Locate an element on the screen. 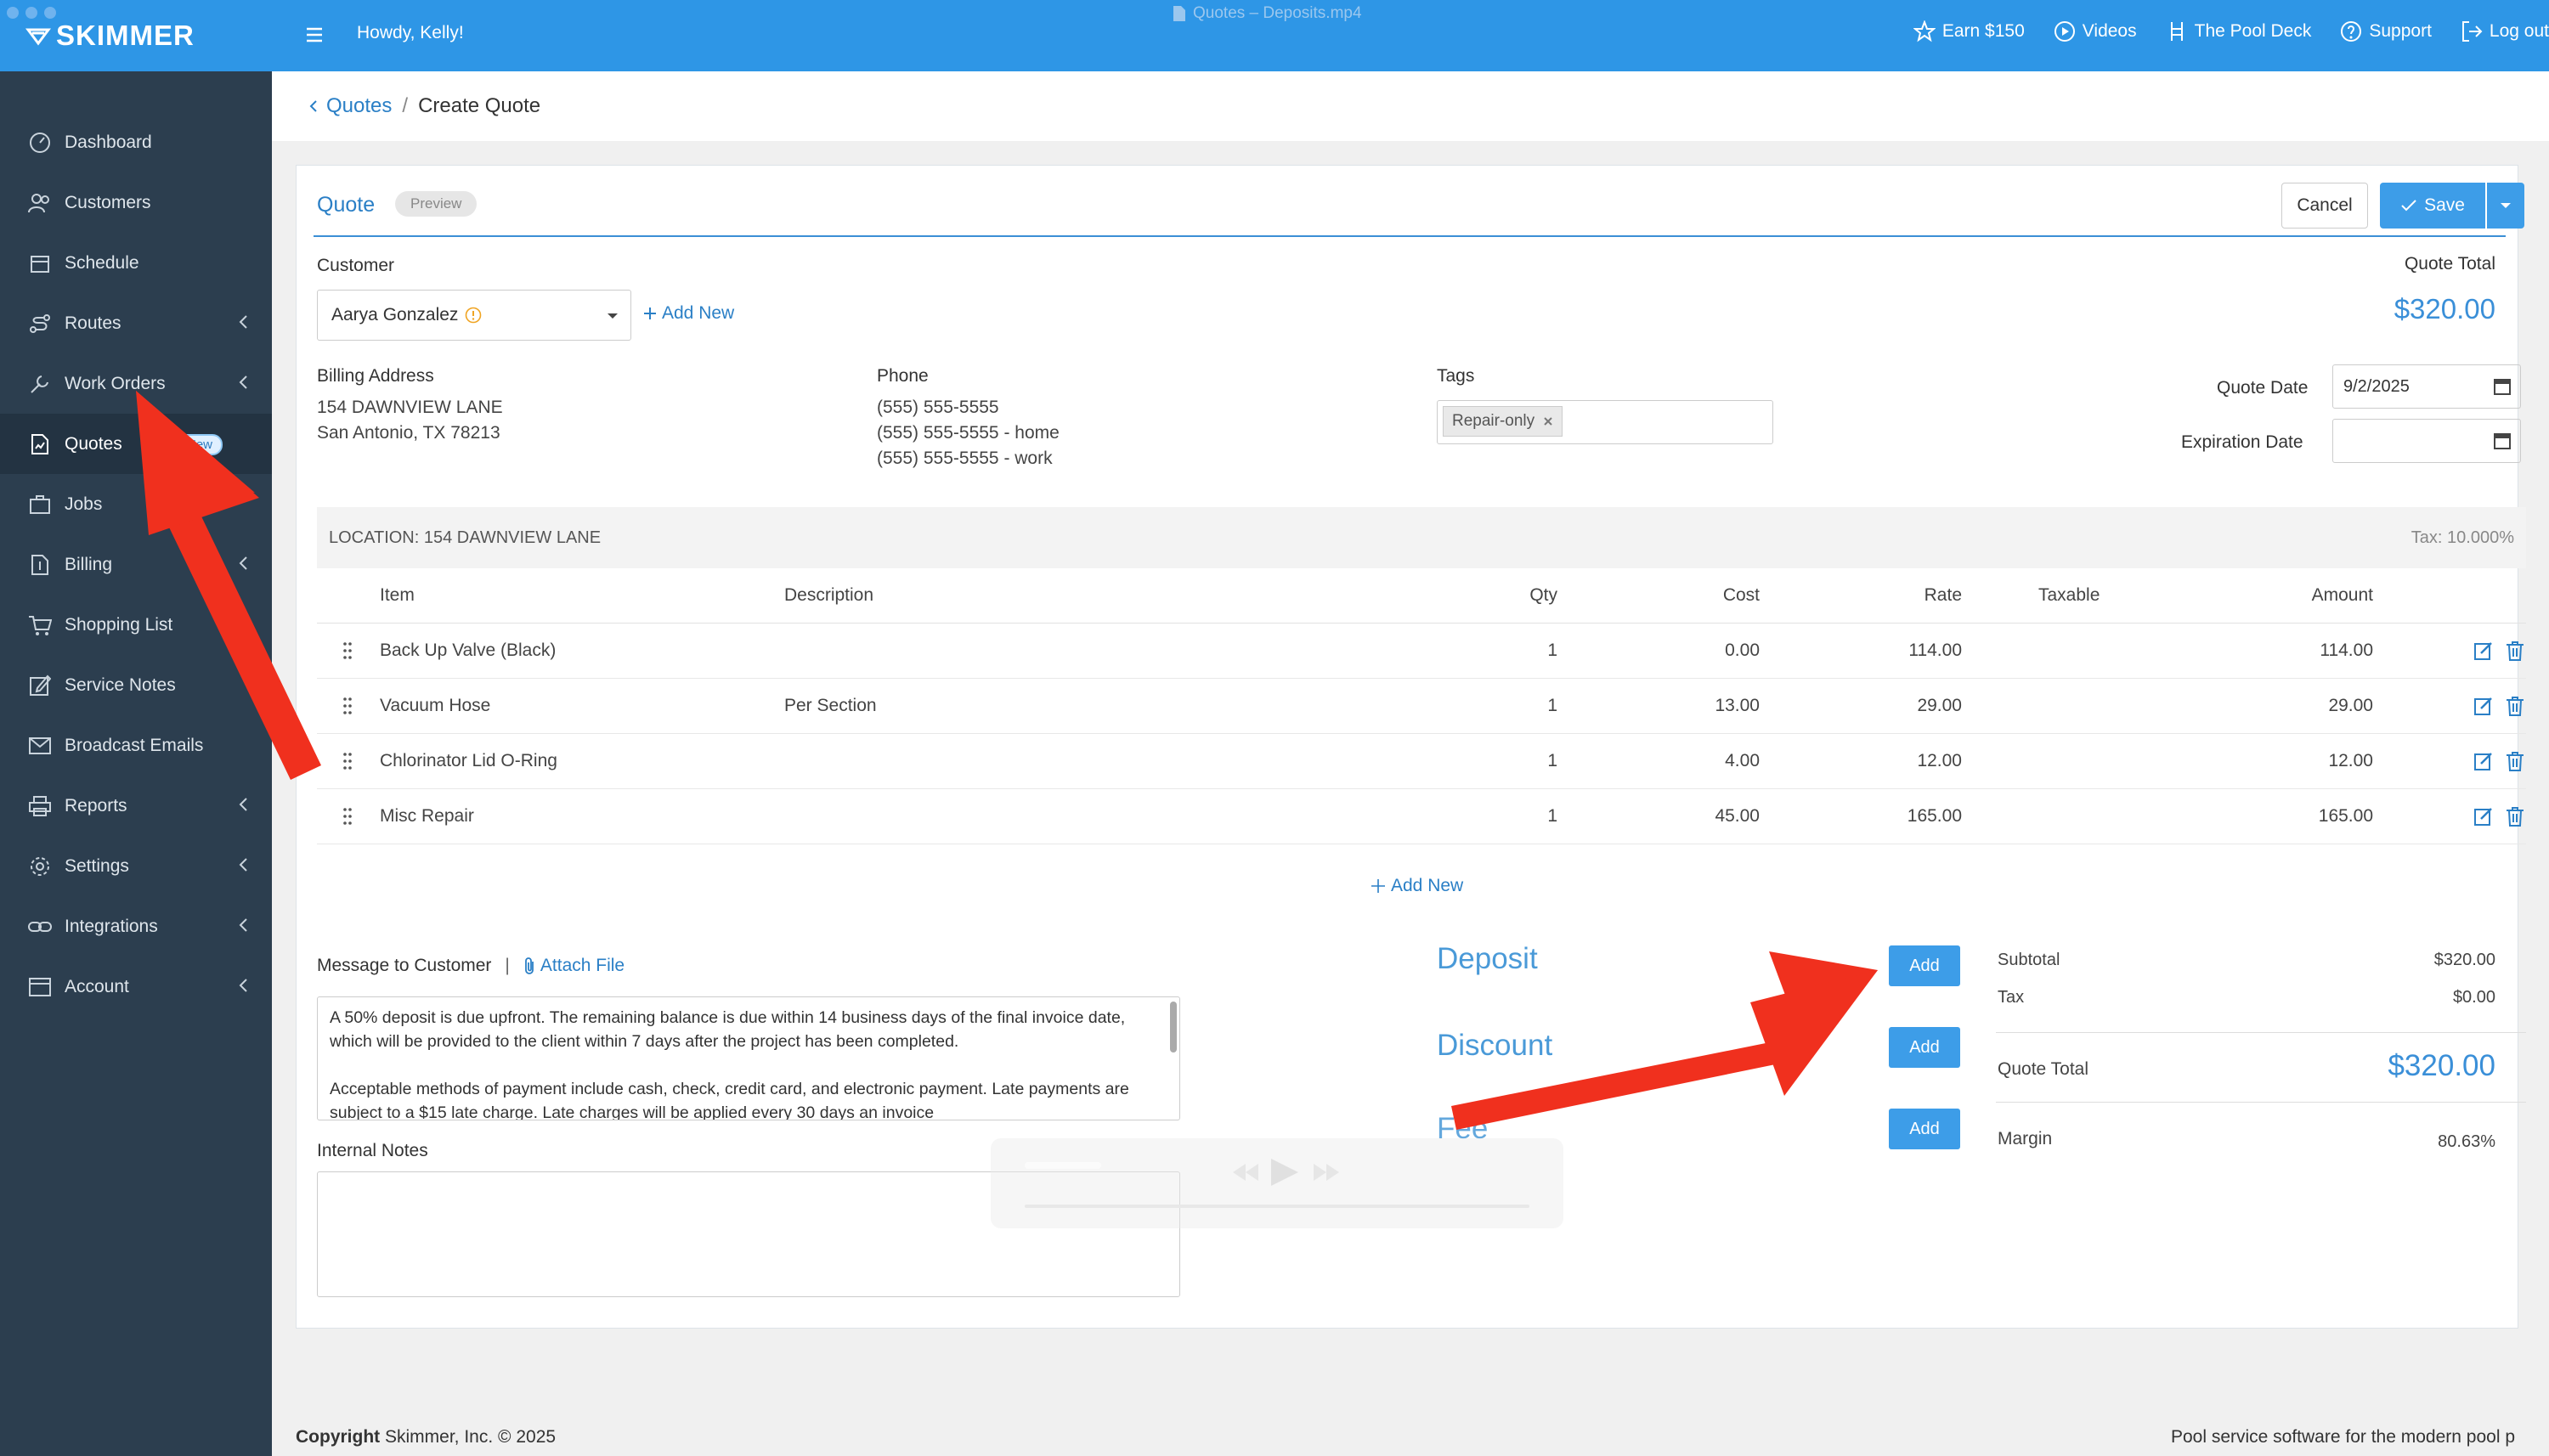  save-dropdown-button is located at coordinates (2506, 206).